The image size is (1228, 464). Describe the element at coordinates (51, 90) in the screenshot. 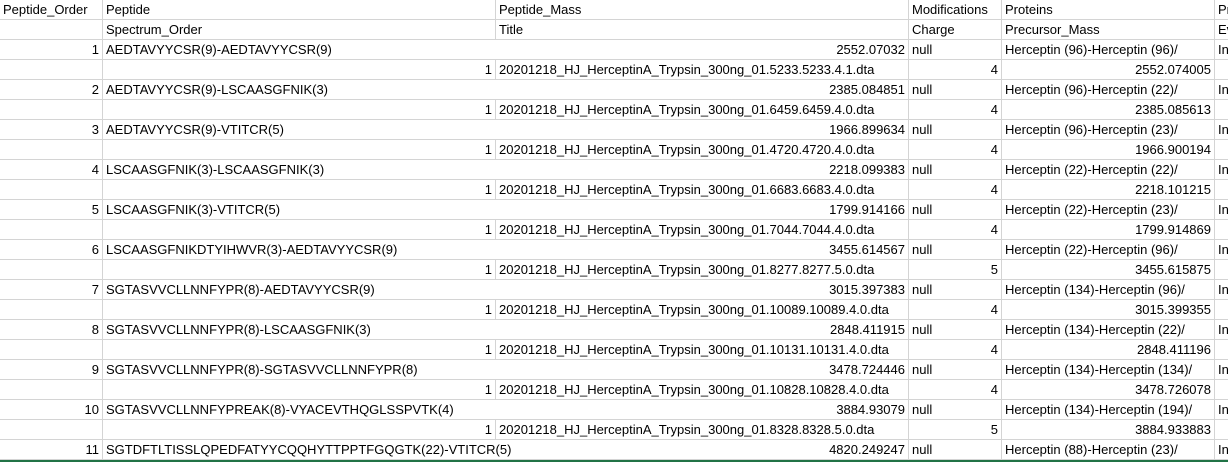

I see `peptide-order-cell: 2` at that location.